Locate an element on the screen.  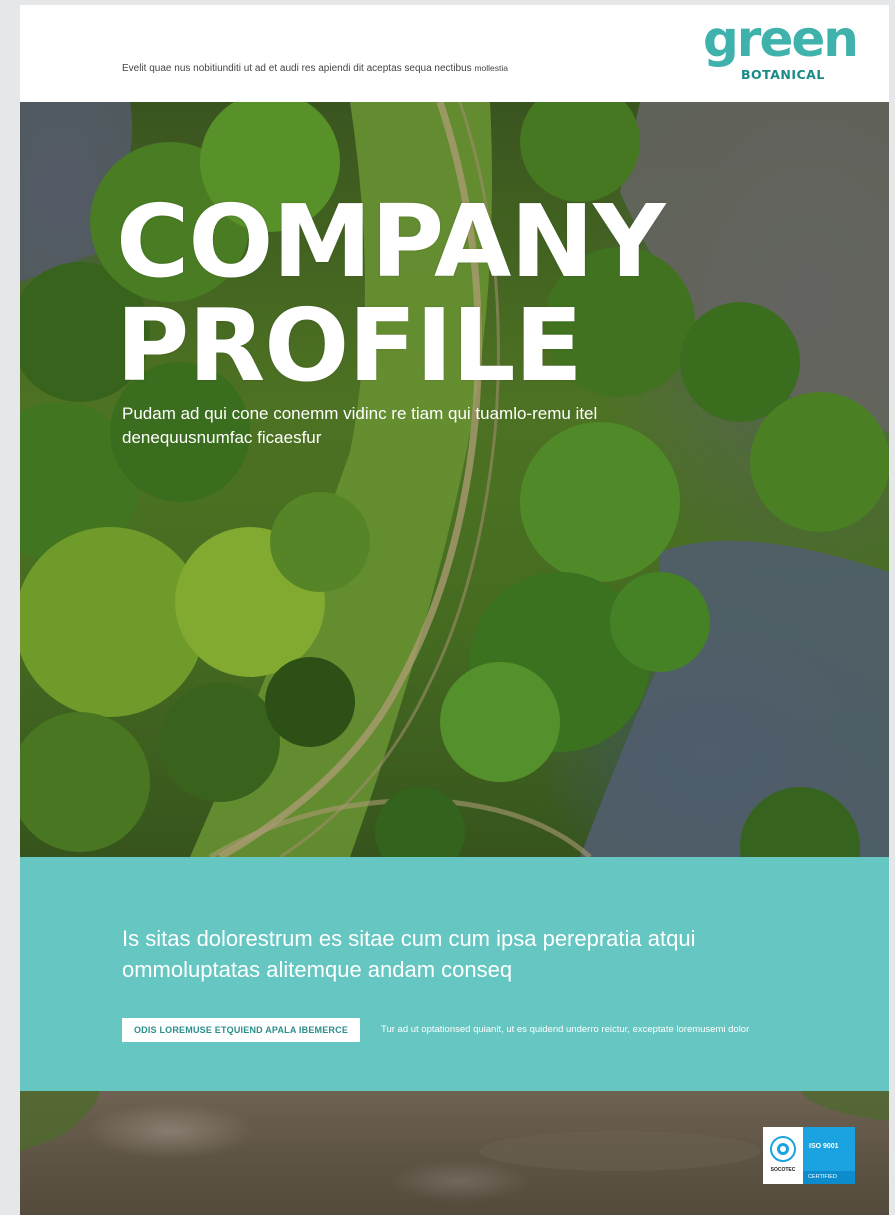
bottom-water-photo: SOCOTEC ISO 9001 CERTIFIED is located at coordinates (454, 1153).